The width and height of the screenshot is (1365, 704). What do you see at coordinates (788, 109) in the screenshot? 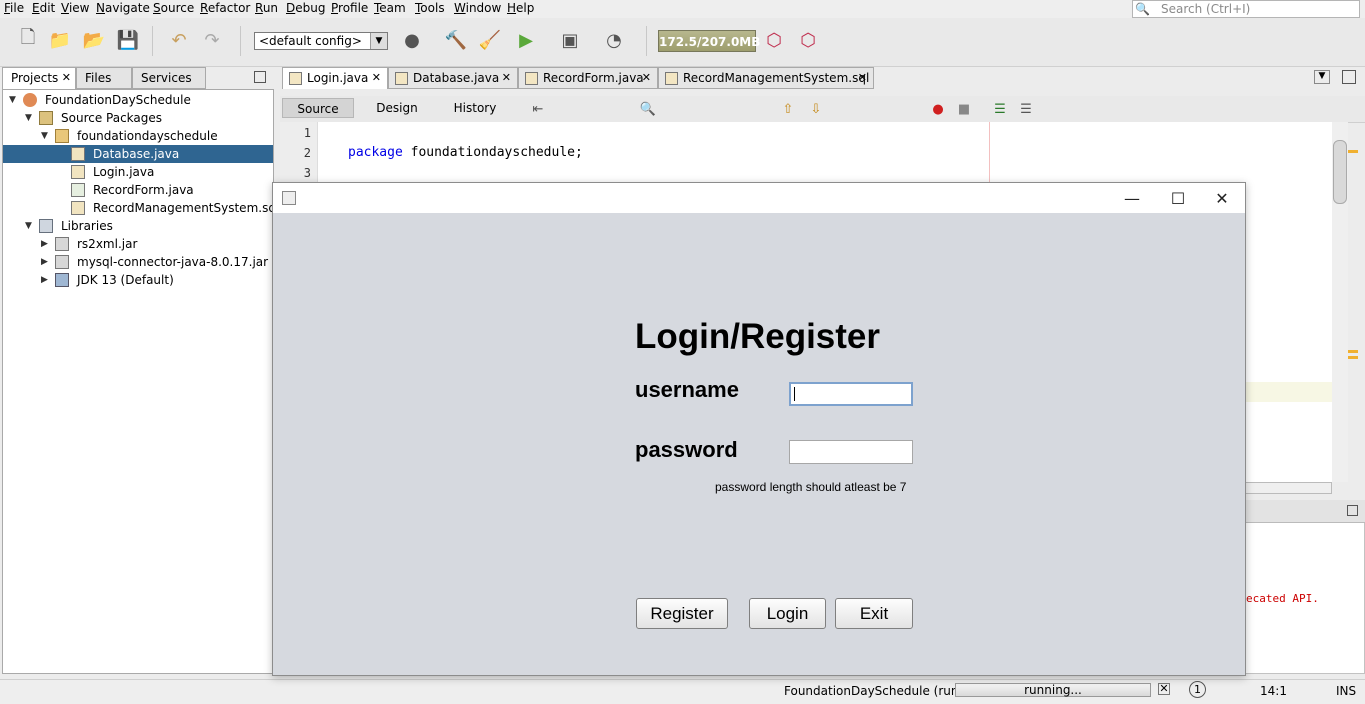
I see `prev-bookmark-icon: ⇧` at bounding box center [788, 109].